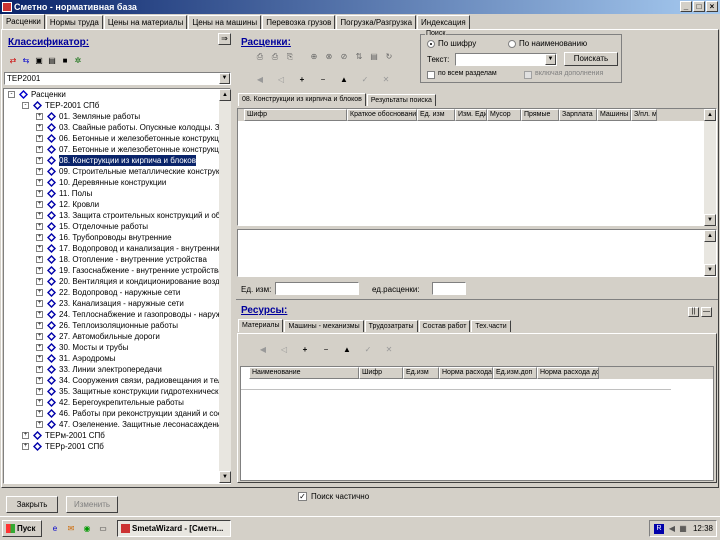 The height and width of the screenshot is (540, 720). I want to click on collapse-panel-button: ⇒, so click(224, 39).